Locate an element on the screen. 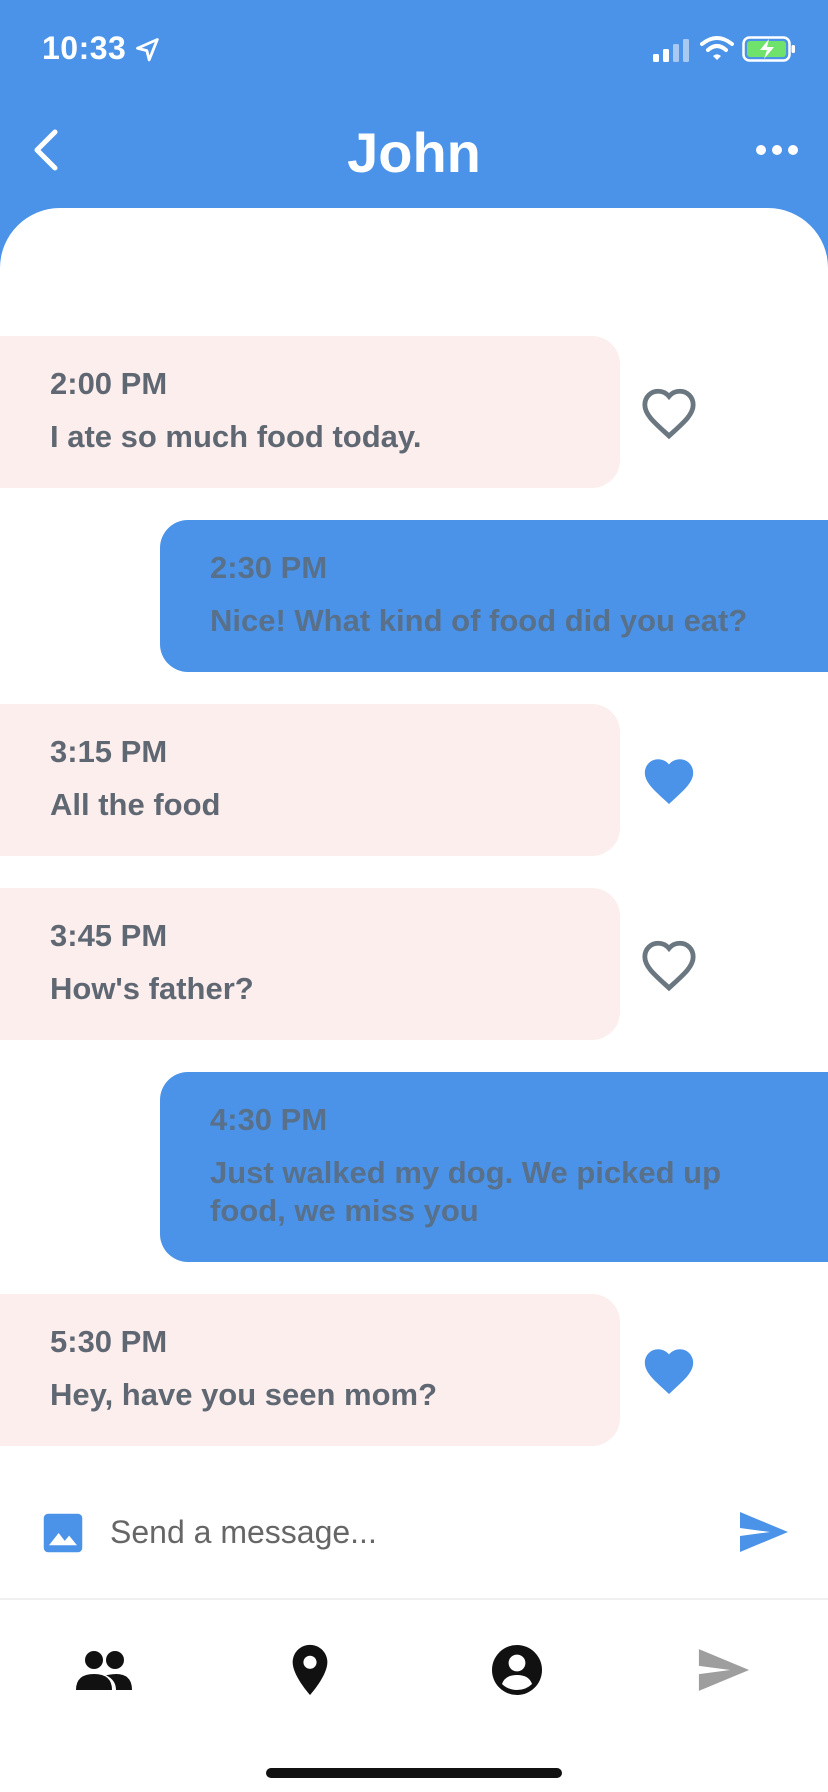  message-input is located at coordinates (410, 1532).